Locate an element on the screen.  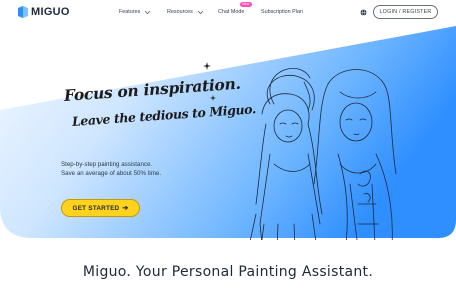
get-started-button: GET STARTED ➔ is located at coordinates (100, 208).